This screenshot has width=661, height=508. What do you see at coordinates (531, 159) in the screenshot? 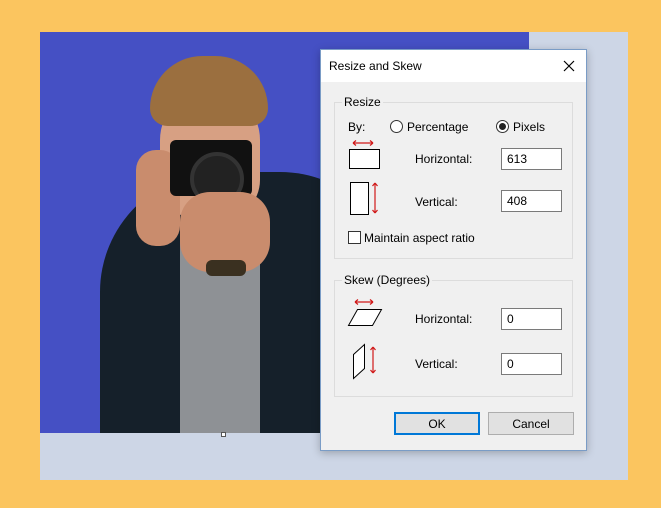
I see `resize-horizontal-input` at bounding box center [531, 159].